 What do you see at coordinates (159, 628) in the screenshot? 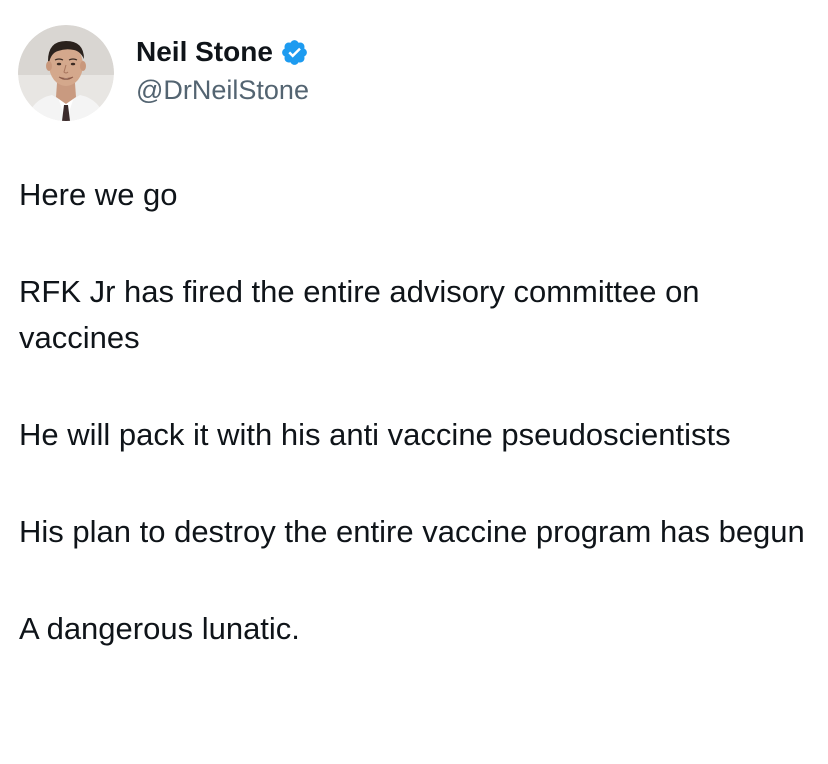
I see `tweet-paragraph: A dangerous lunatic.` at bounding box center [159, 628].